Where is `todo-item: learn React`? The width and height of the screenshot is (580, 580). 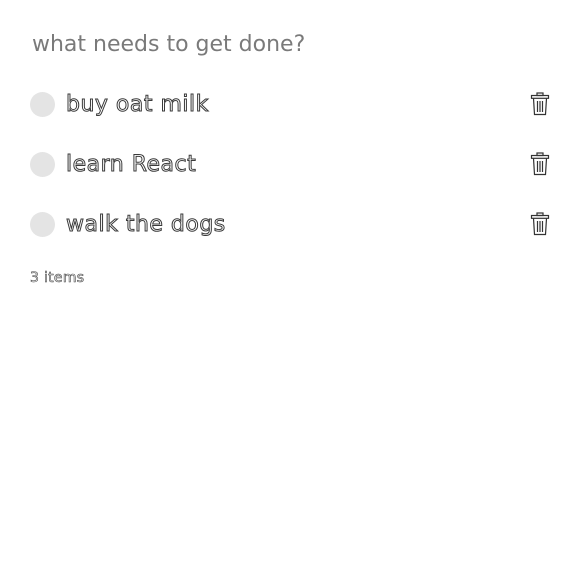
todo-item: learn React is located at coordinates (291, 164).